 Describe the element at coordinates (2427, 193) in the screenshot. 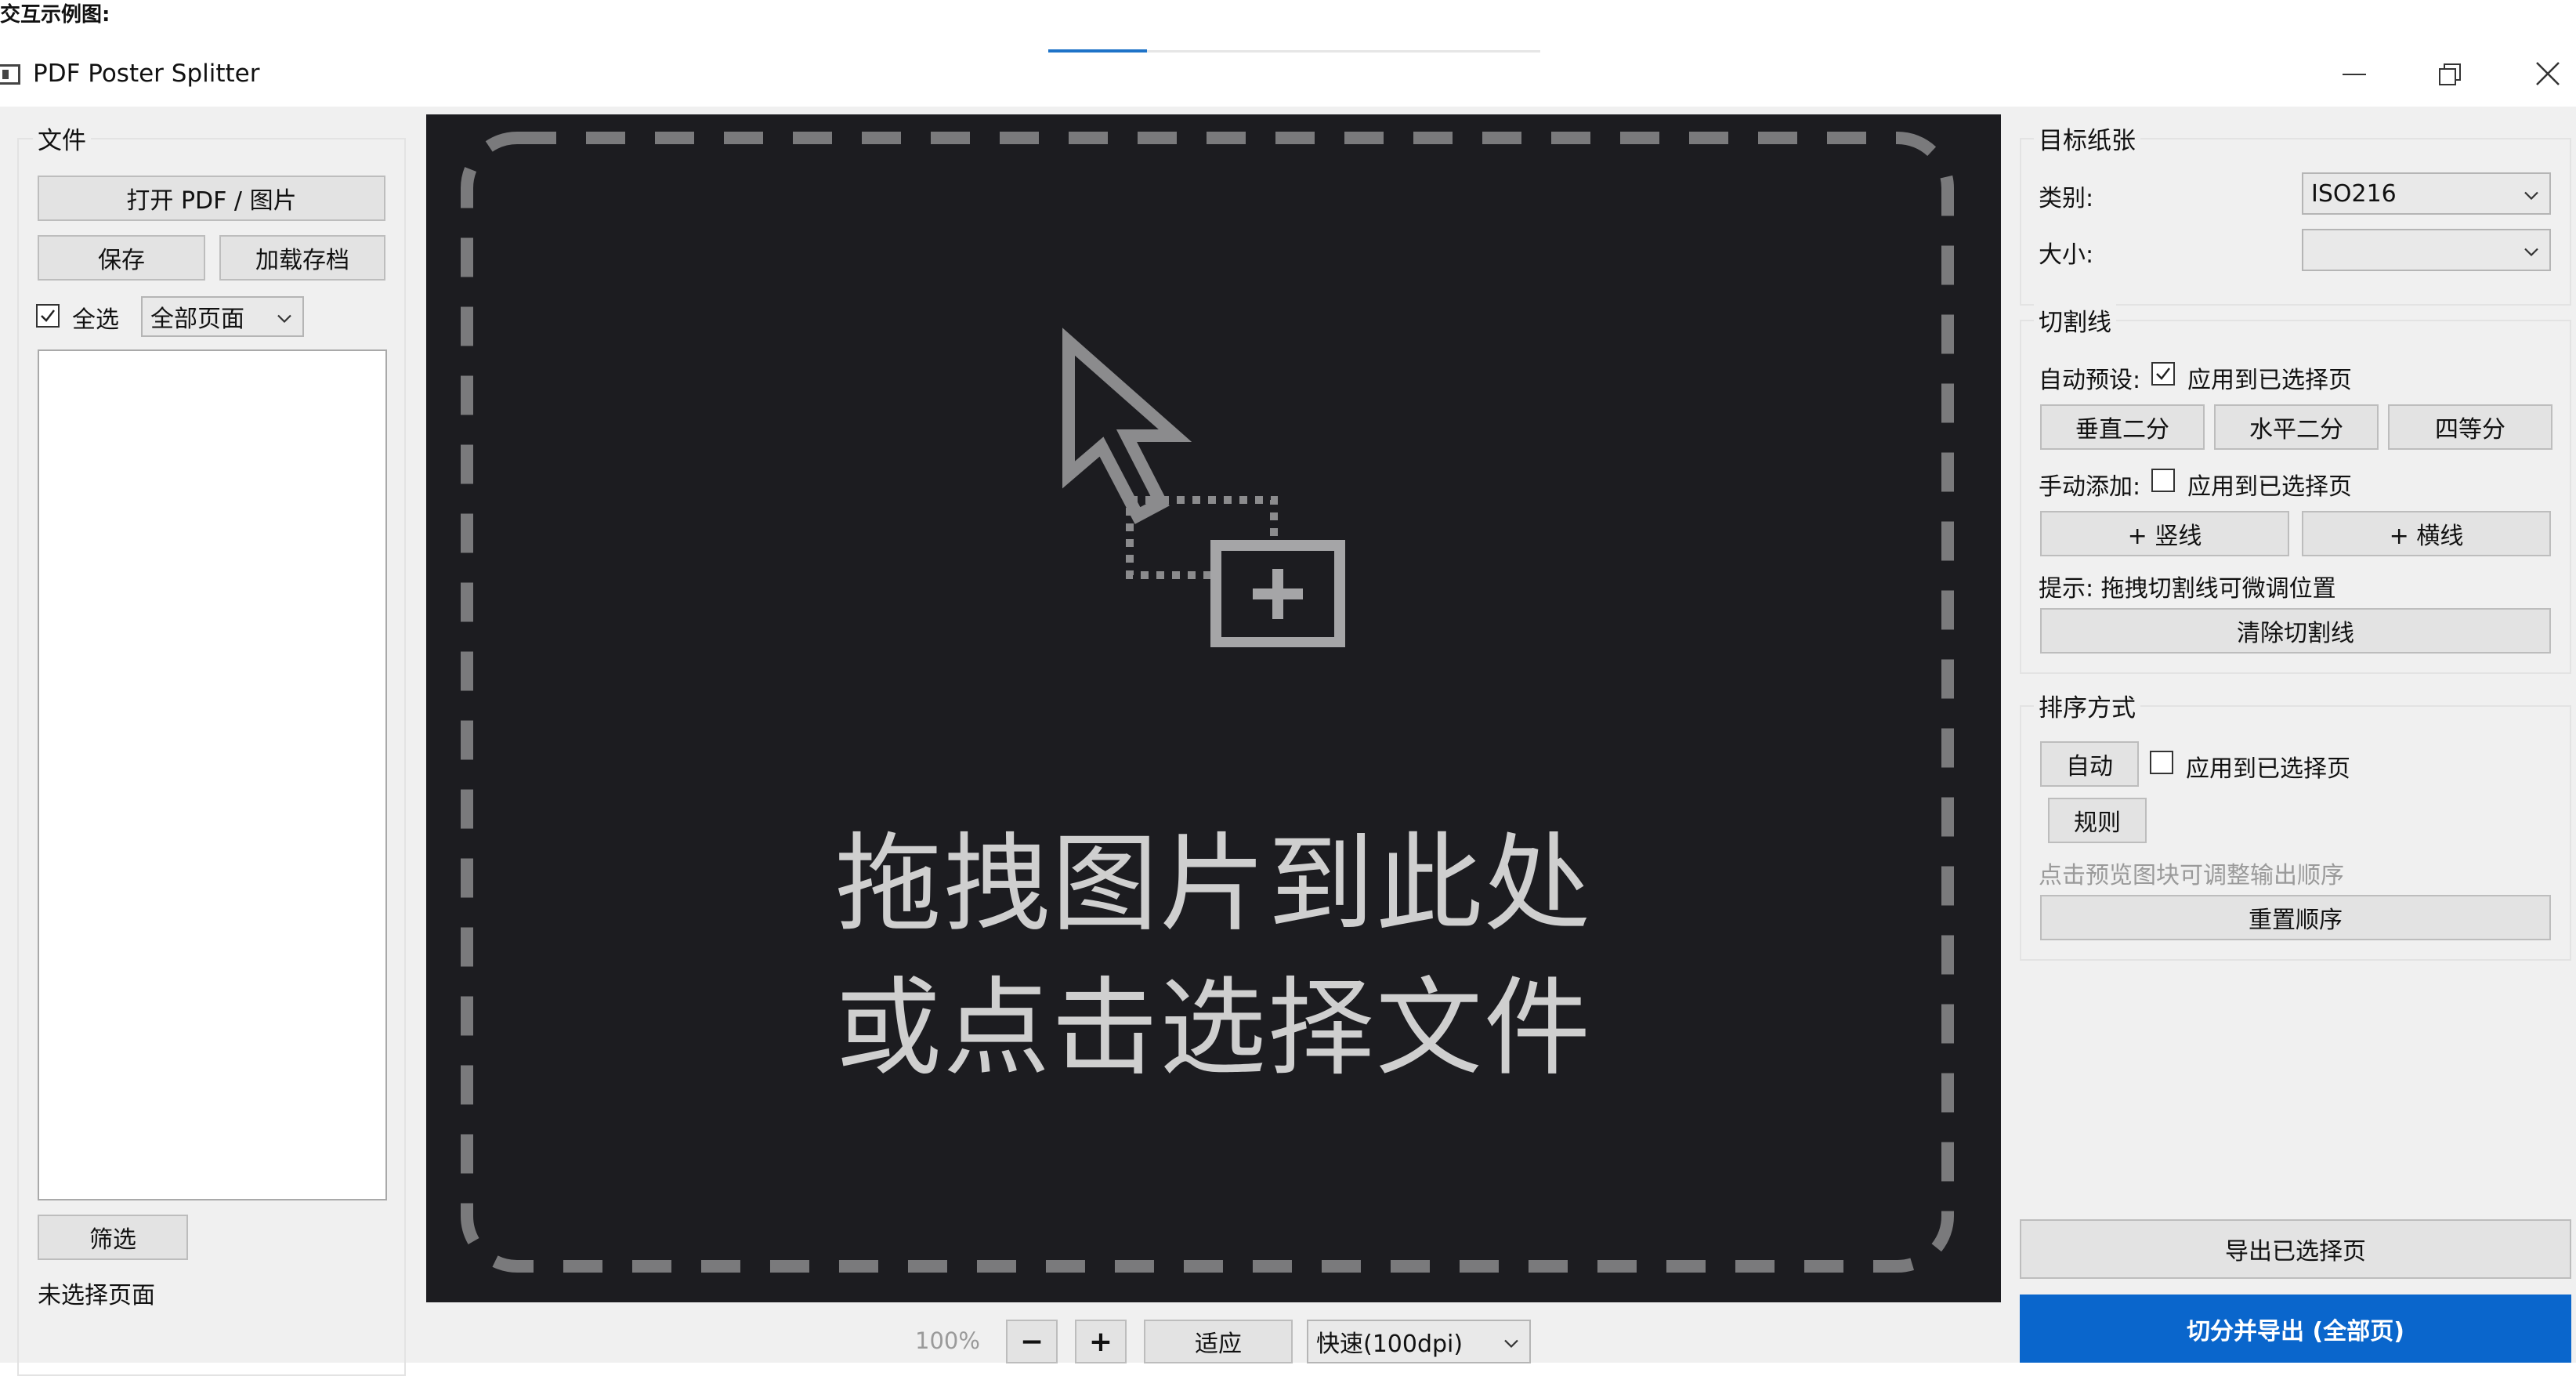

I see `paper-category-select: ISO216` at that location.